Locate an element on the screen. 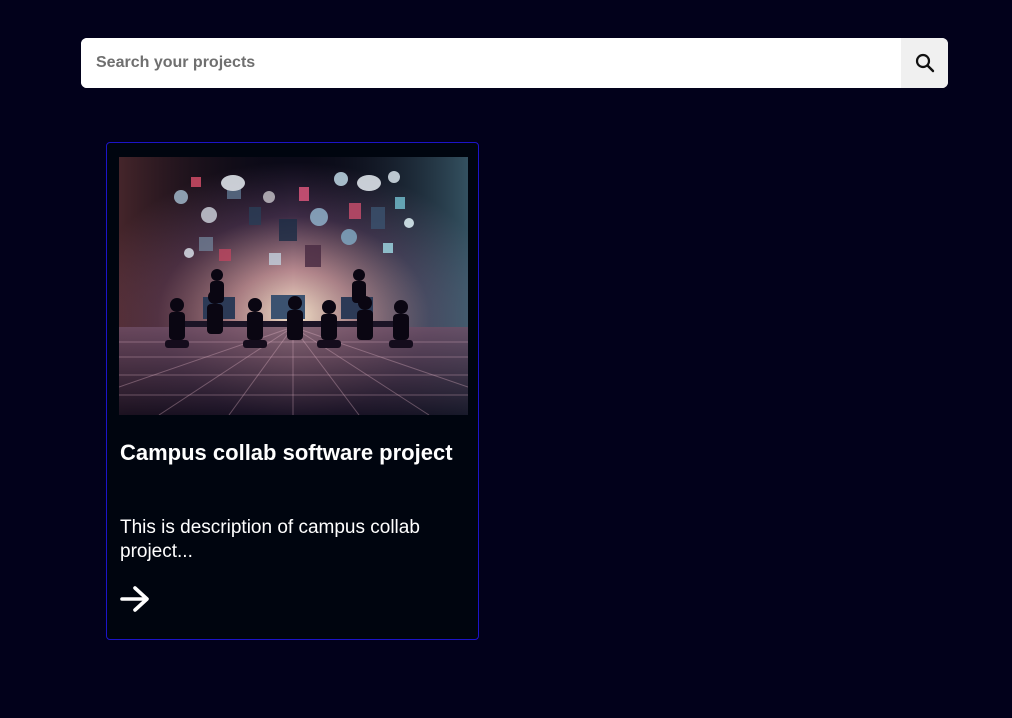 Image resolution: width=1012 pixels, height=718 pixels. project-image is located at coordinates (293, 286).